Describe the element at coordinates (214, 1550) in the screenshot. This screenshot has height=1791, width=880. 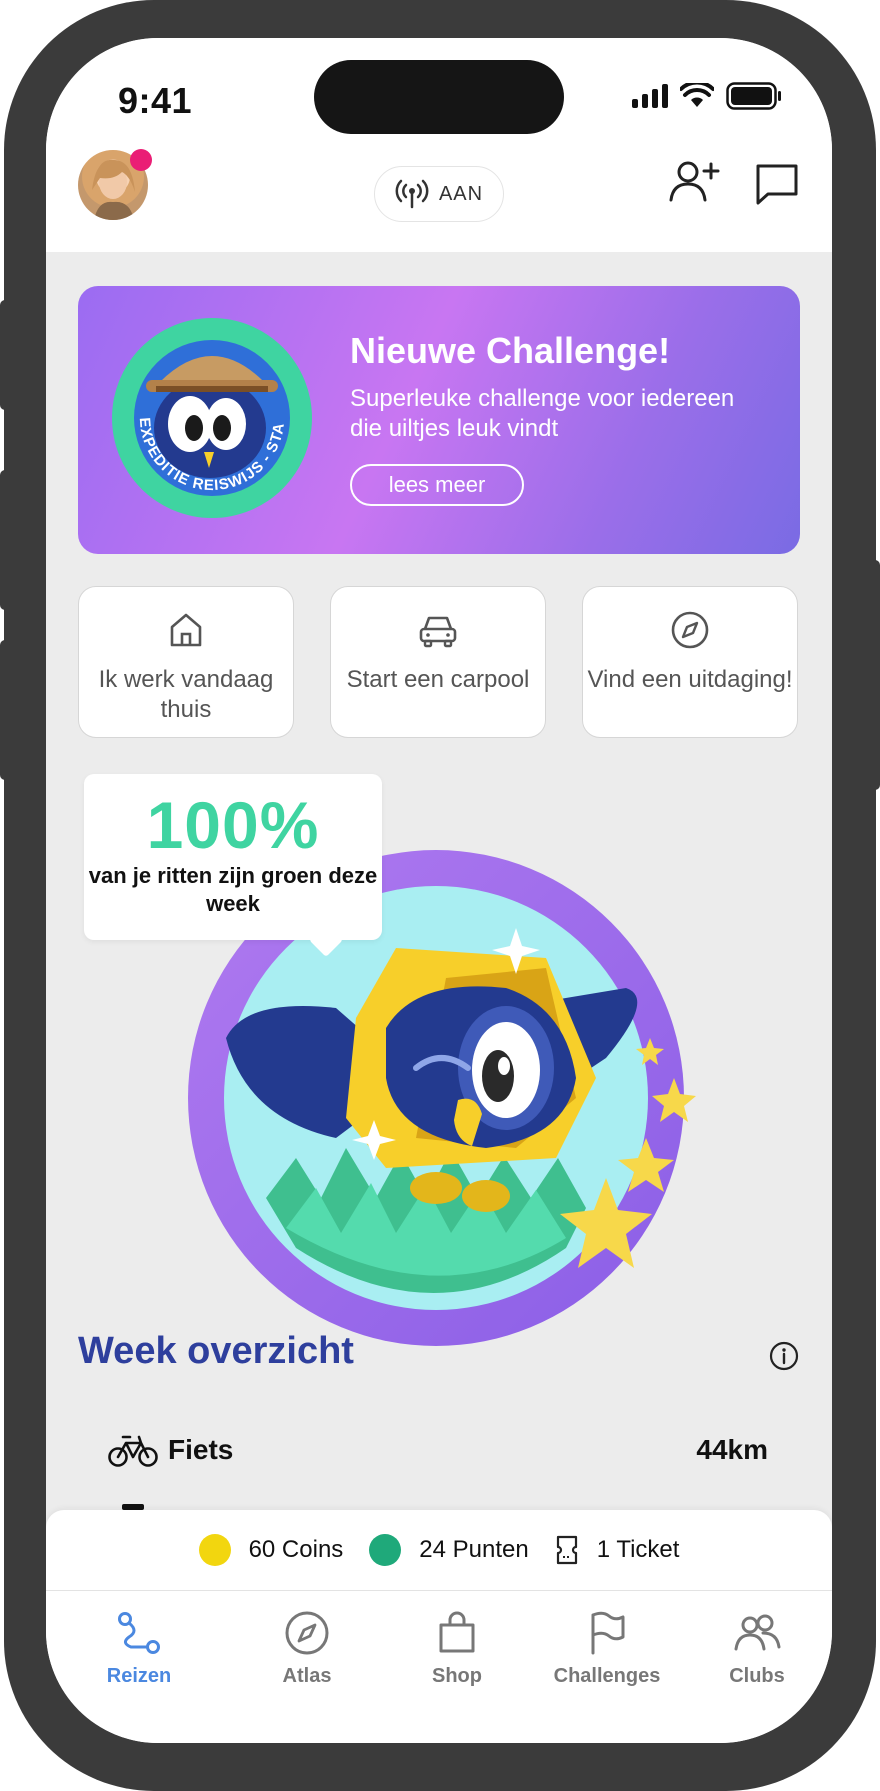
I see `coin-icon` at that location.